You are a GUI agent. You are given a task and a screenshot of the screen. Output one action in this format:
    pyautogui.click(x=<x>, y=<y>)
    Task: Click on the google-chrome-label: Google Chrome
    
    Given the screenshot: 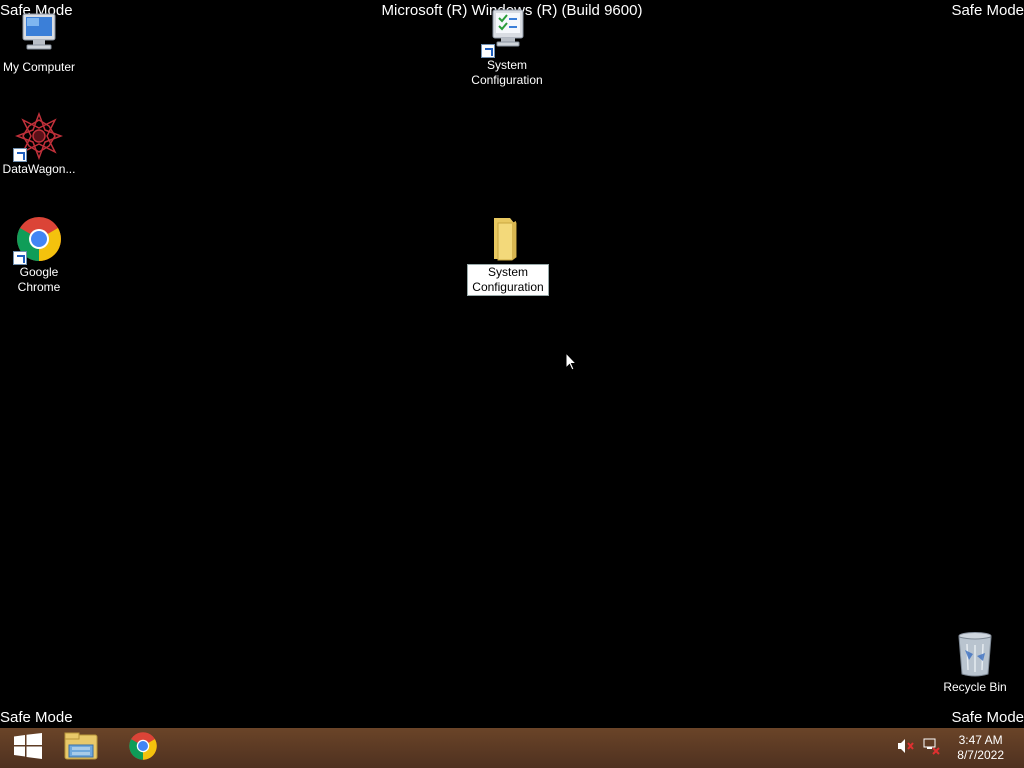 What is the action you would take?
    pyautogui.click(x=39, y=279)
    